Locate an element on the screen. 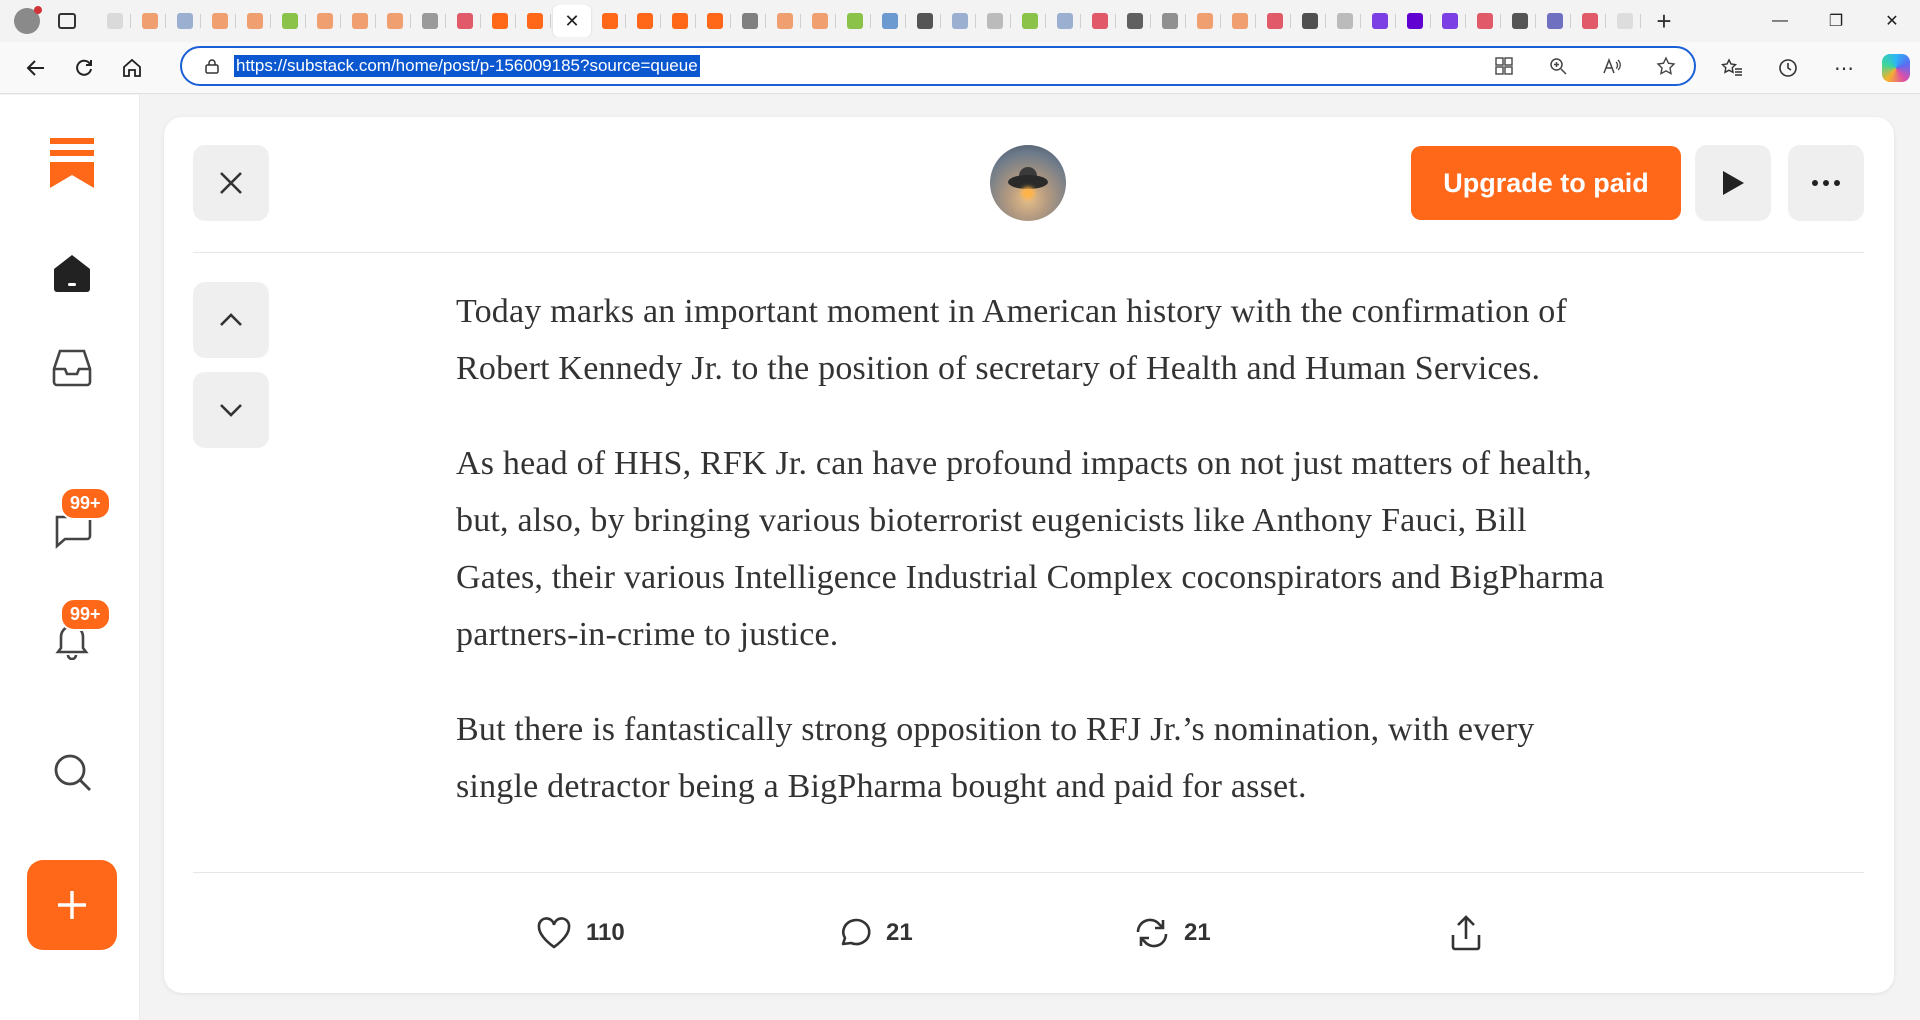 Image resolution: width=1920 pixels, height=1020 pixels. close-tab-icon: ✕ is located at coordinates (571, 21).